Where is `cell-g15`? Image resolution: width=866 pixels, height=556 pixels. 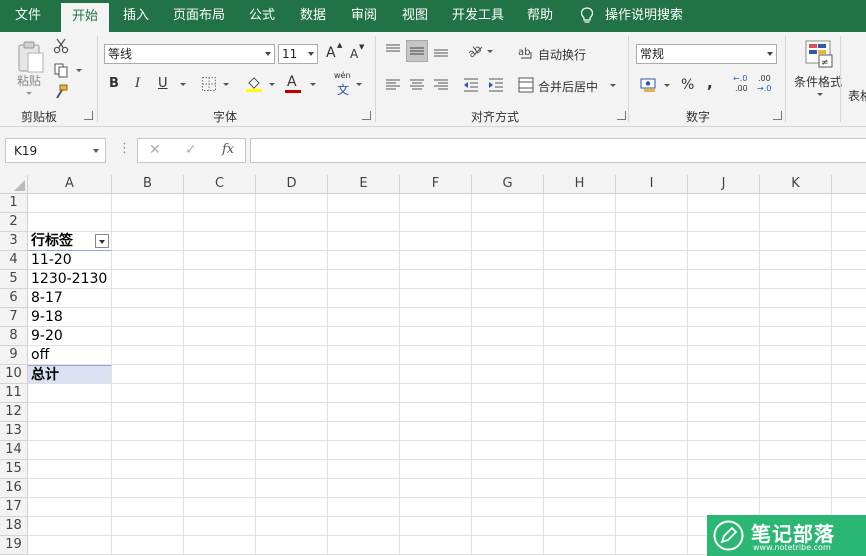
cell-g15 is located at coordinates (508, 469).